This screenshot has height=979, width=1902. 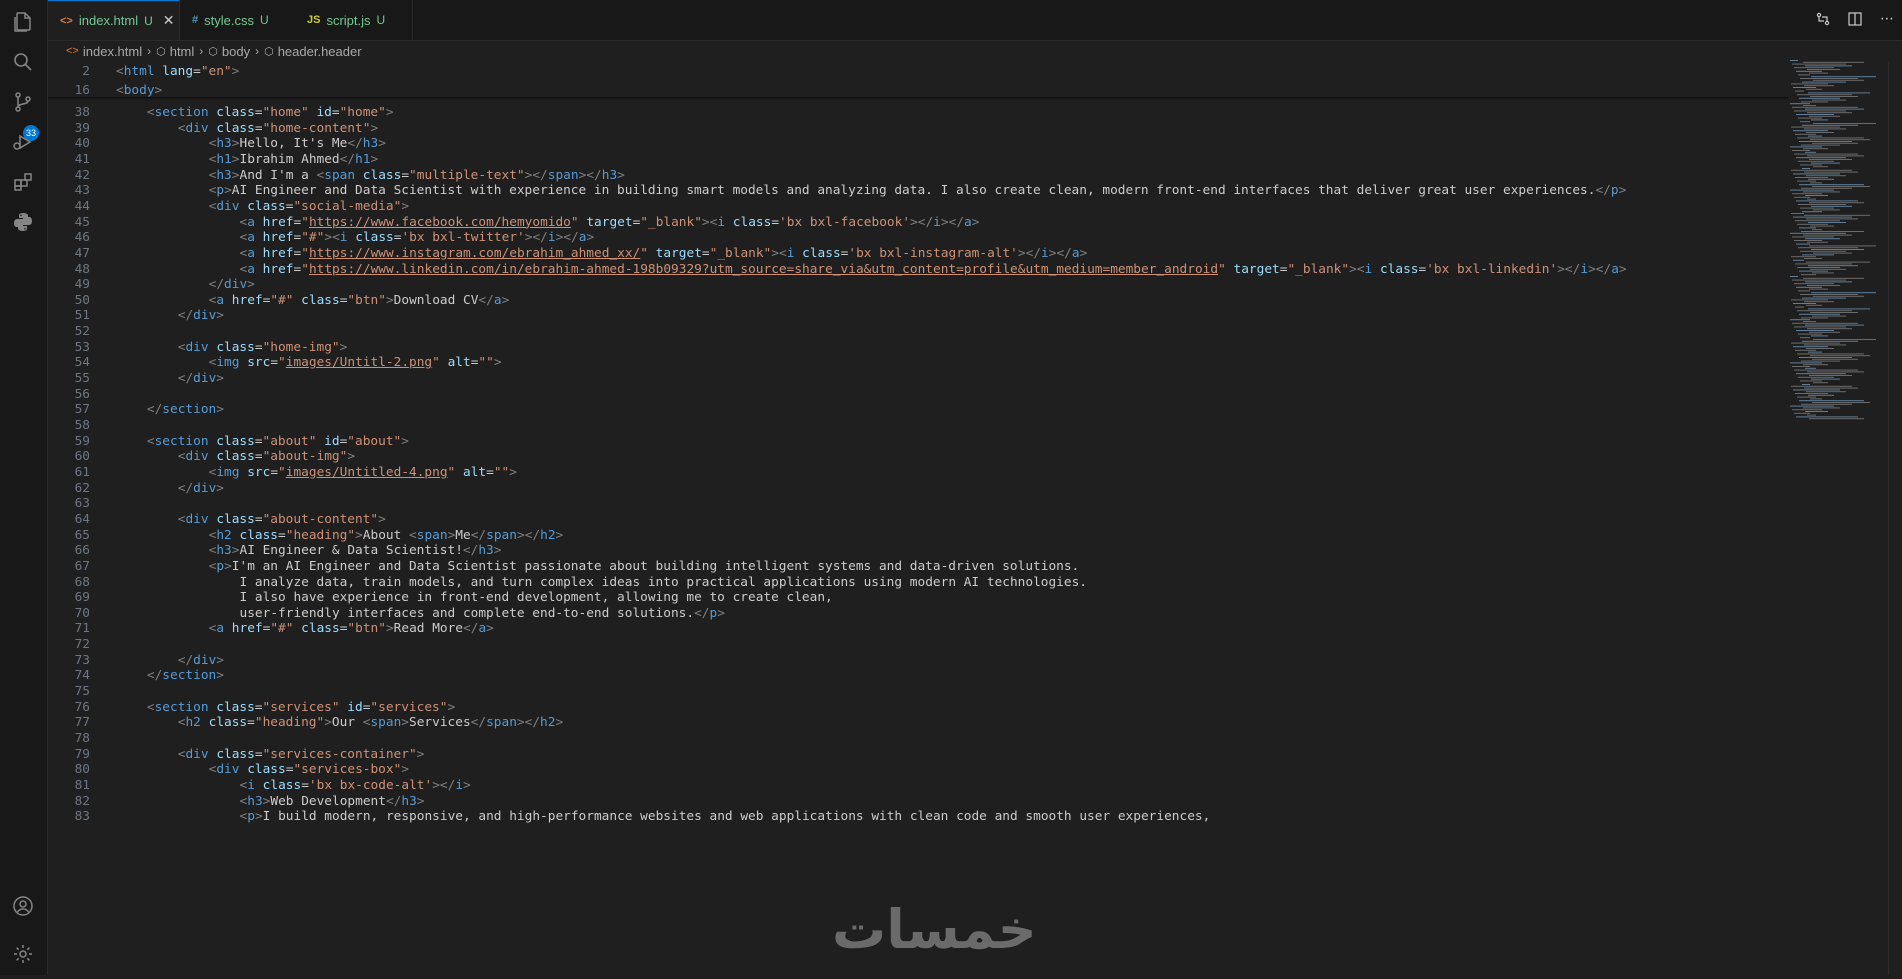 What do you see at coordinates (72, 51) in the screenshot?
I see `html-file-icon: <>` at bounding box center [72, 51].